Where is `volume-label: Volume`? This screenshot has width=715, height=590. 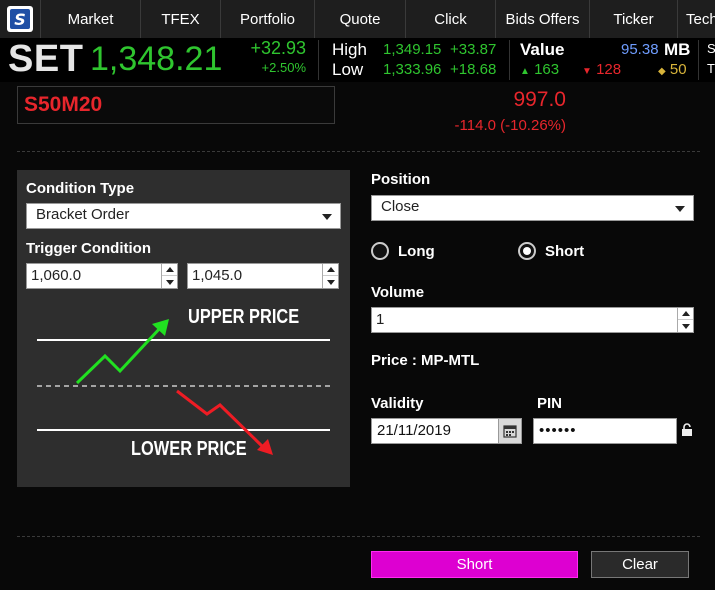
volume-label: Volume is located at coordinates (398, 292).